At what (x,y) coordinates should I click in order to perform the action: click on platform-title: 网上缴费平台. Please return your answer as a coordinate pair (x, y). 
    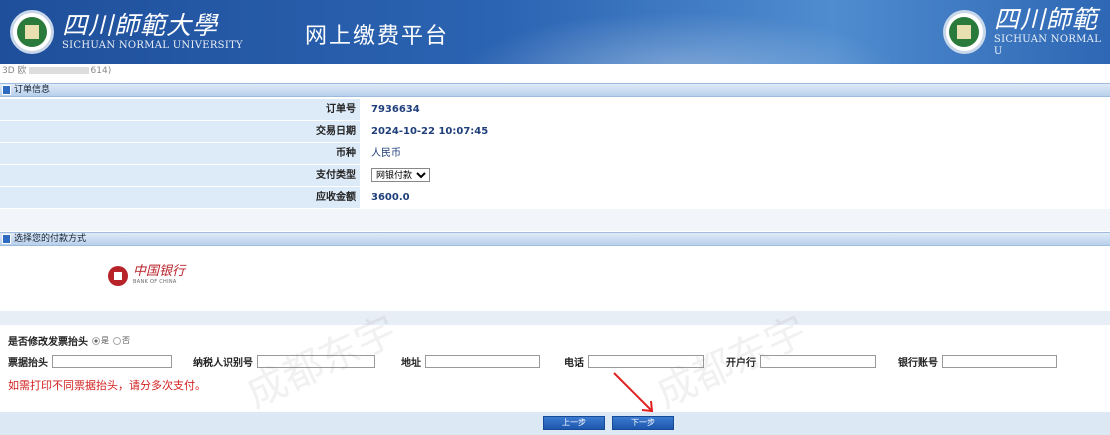
    Looking at the image, I should click on (377, 36).